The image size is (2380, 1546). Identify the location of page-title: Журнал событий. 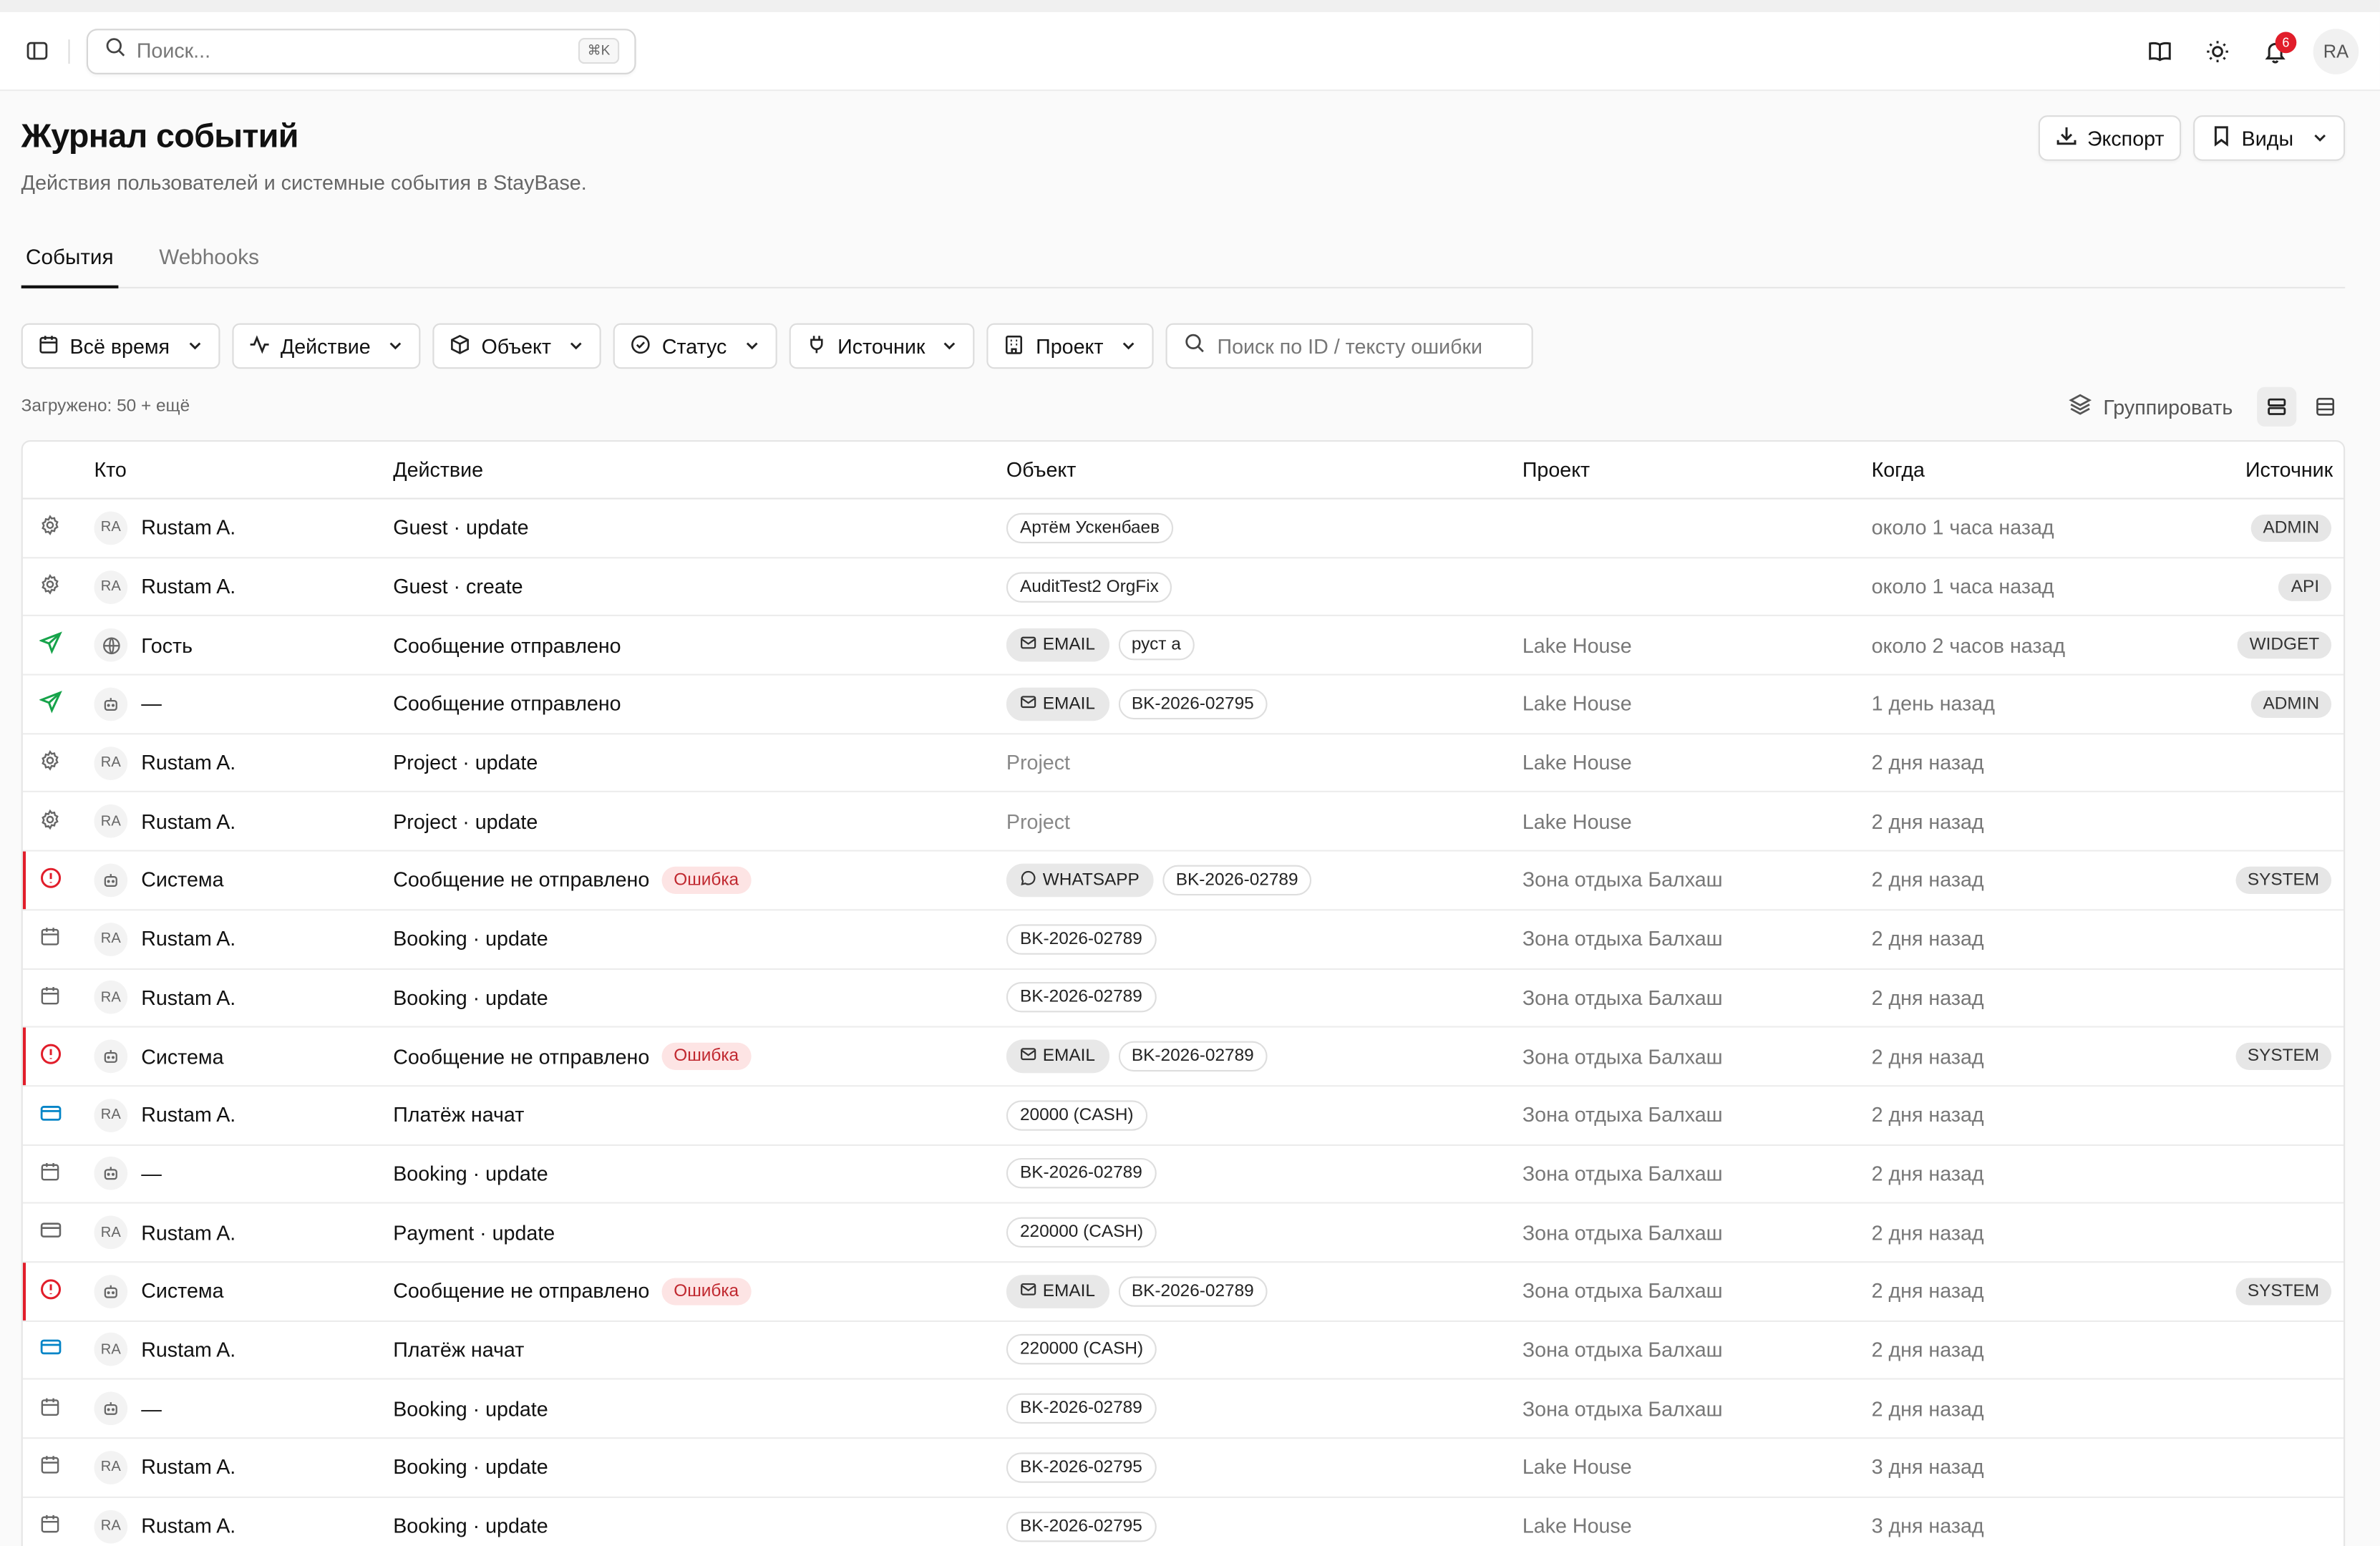
(160, 136).